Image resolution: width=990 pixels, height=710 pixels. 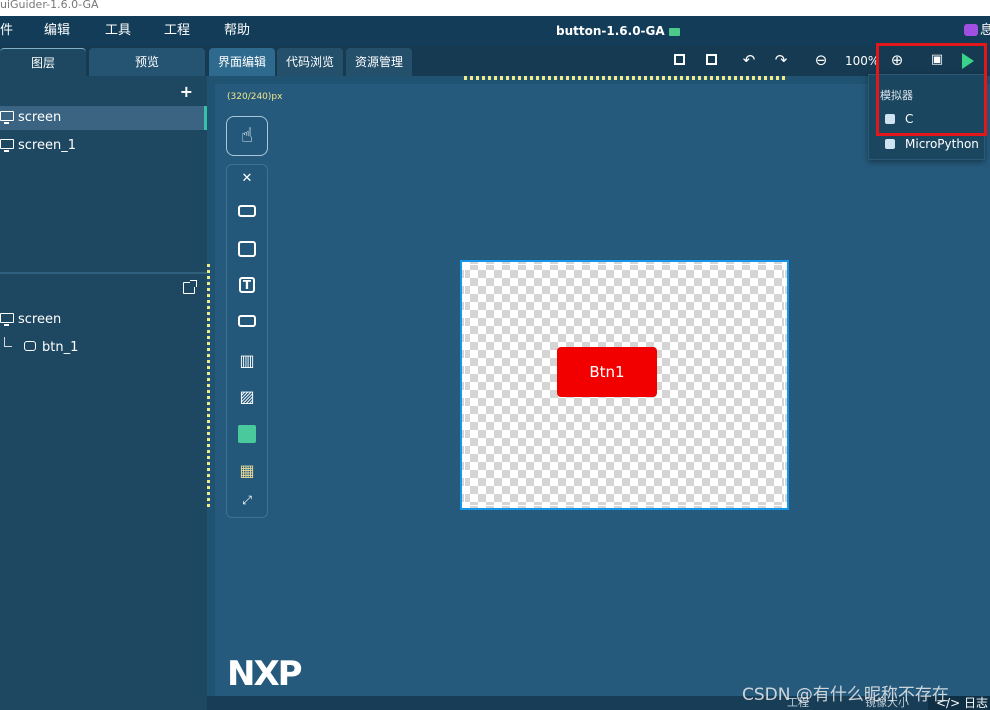 I want to click on left-tabs: 图层 预览, so click(x=103, y=61).